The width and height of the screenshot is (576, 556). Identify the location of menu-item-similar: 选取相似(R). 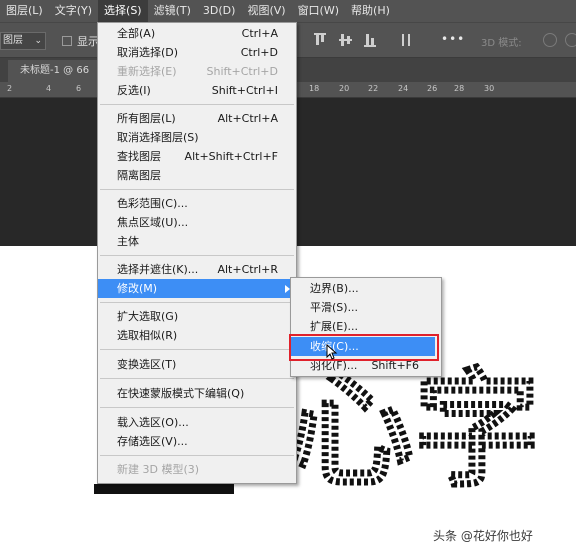
(197, 335).